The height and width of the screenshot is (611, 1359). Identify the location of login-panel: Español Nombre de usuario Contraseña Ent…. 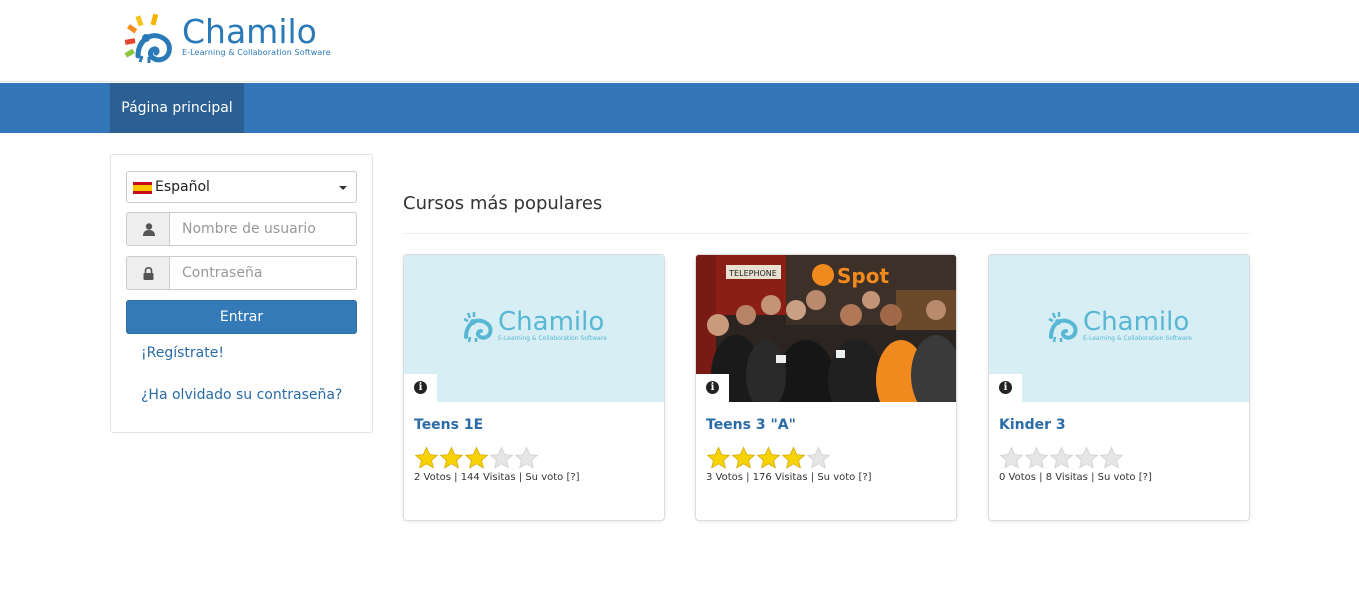
(241, 293).